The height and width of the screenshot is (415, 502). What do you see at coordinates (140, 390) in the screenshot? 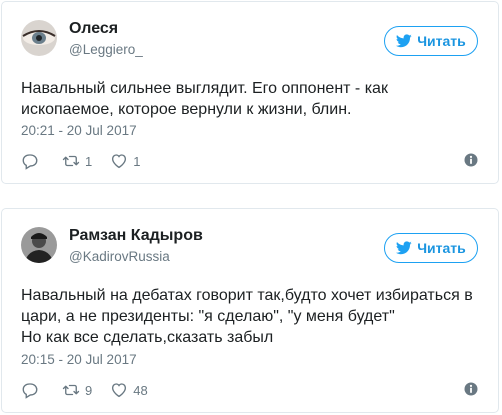
I see `like-count: 48` at bounding box center [140, 390].